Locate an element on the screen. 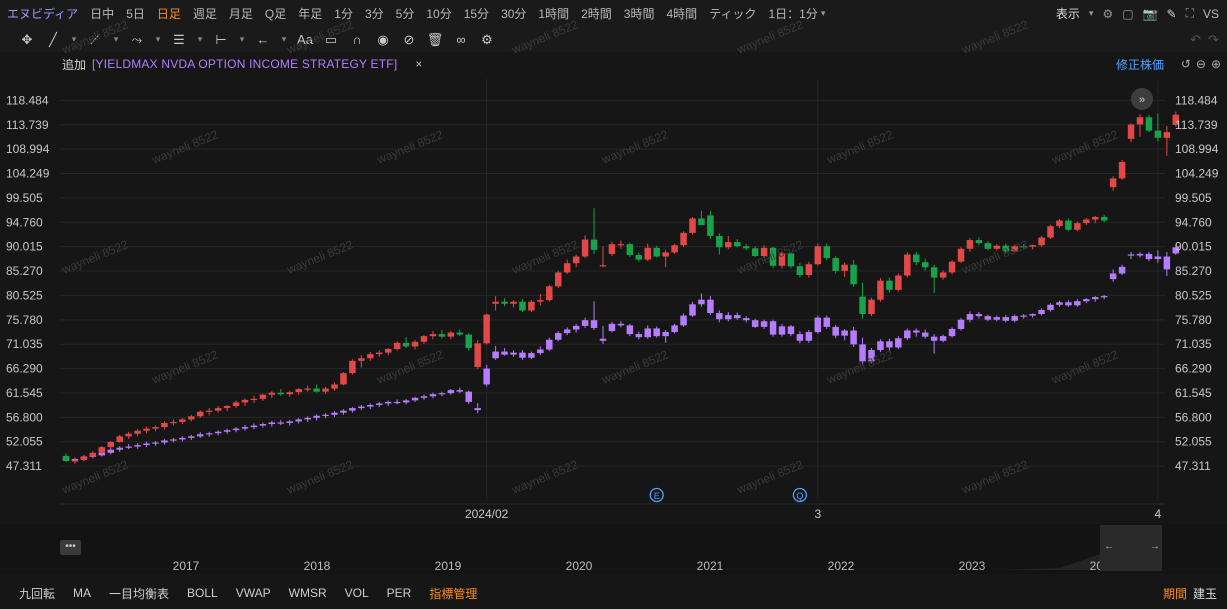  navigator-drag-handle: ••• is located at coordinates (70, 547).